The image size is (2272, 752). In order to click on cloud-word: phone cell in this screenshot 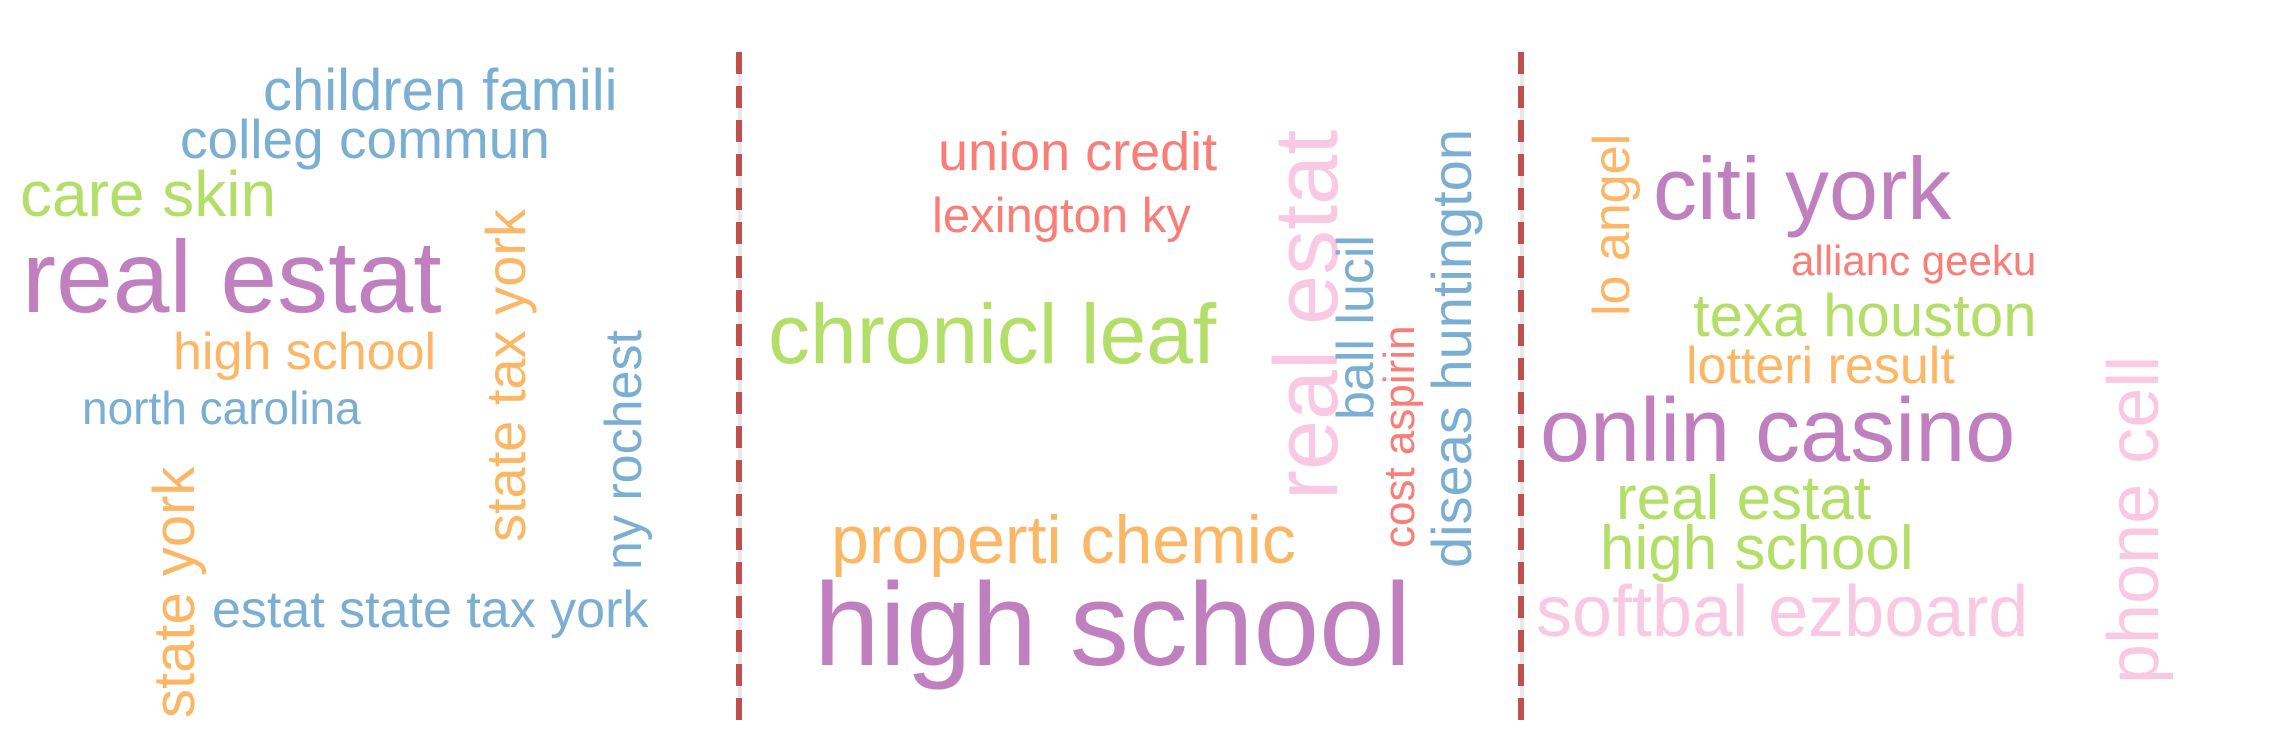, I will do `click(2134, 519)`.